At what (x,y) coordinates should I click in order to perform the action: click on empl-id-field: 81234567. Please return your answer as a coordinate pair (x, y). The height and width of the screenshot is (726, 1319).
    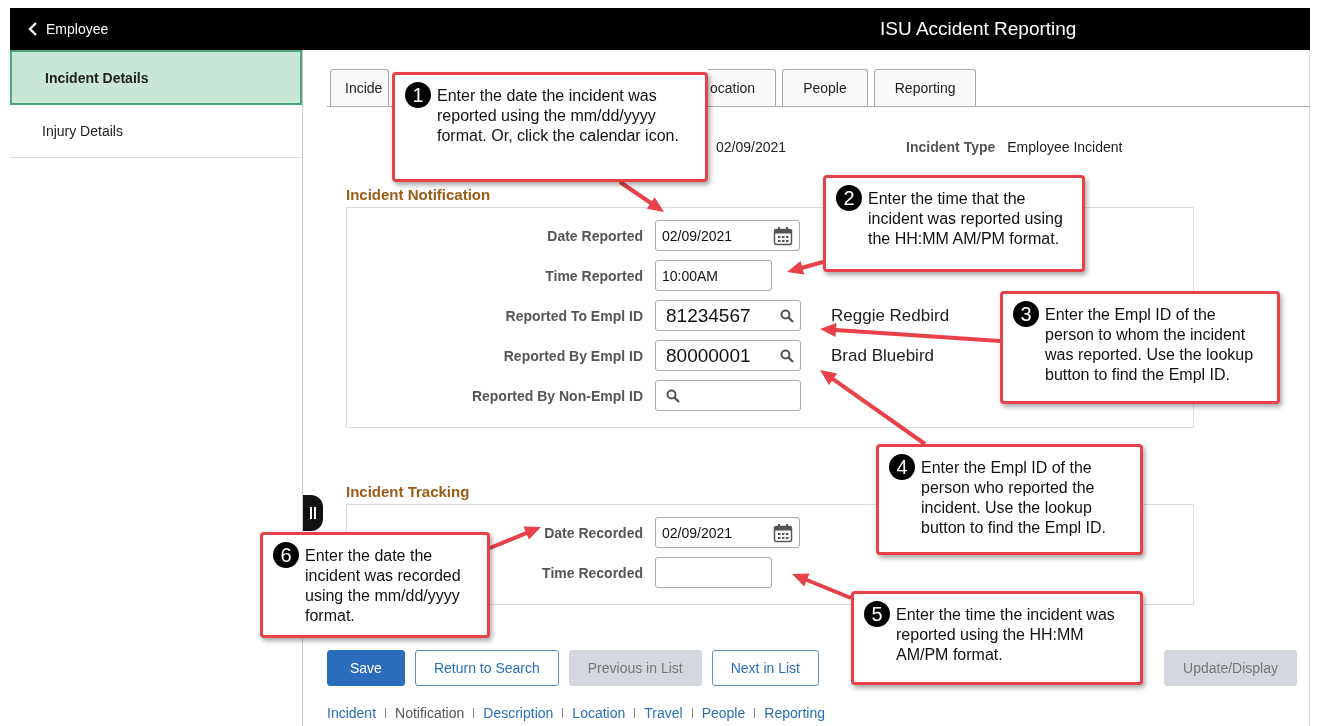
    Looking at the image, I should click on (728, 315).